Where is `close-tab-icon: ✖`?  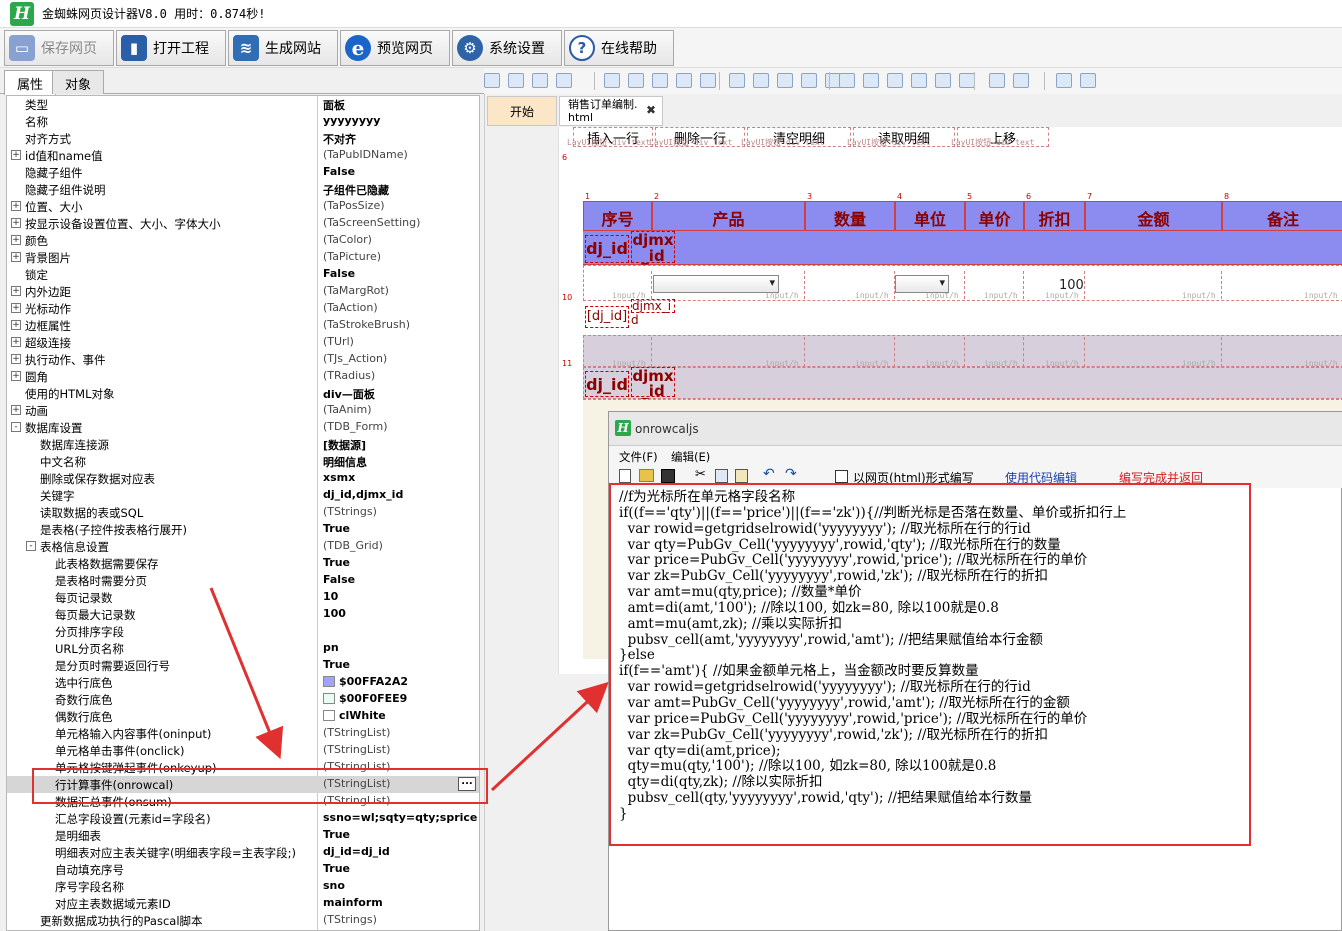 close-tab-icon: ✖ is located at coordinates (651, 110).